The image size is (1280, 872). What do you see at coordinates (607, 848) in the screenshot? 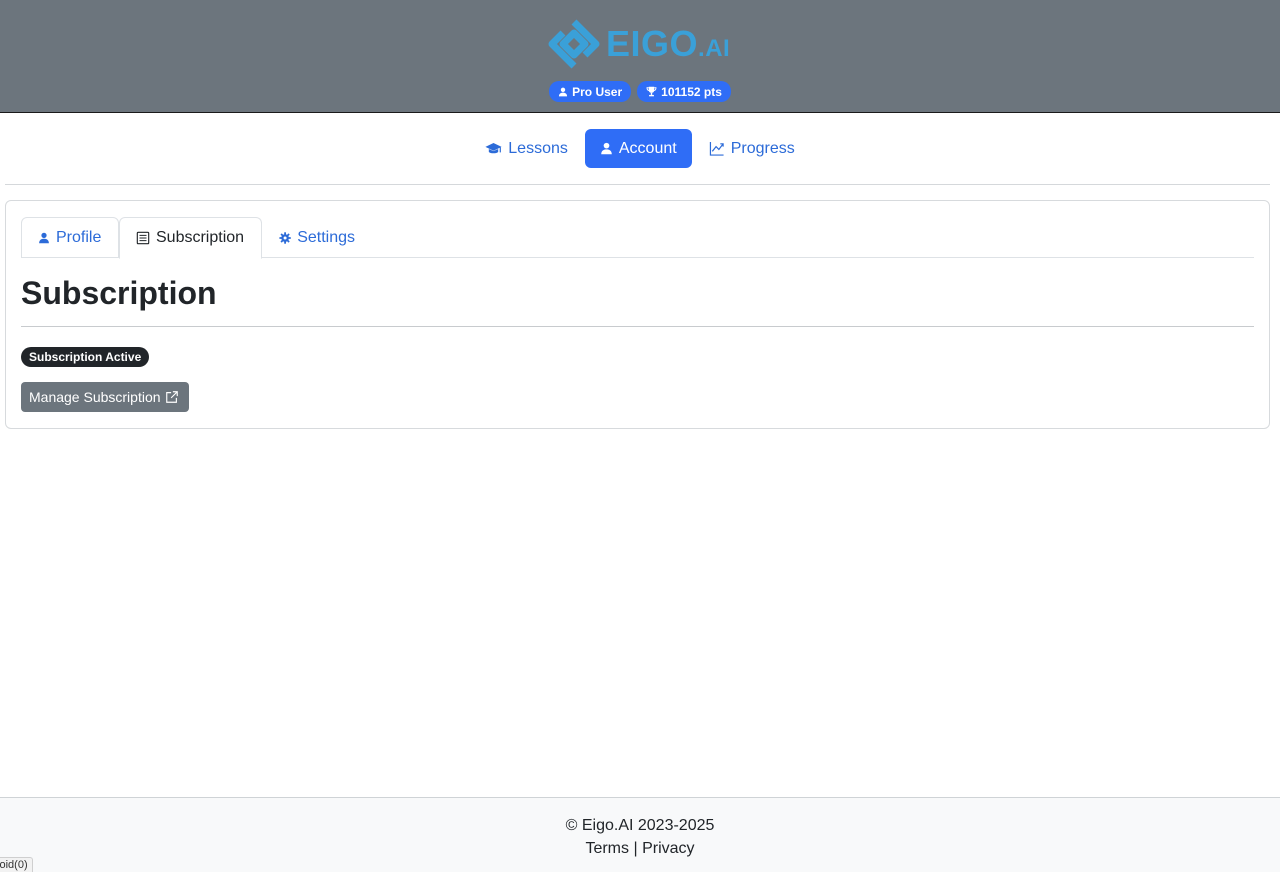
I see `terms-link: Terms` at bounding box center [607, 848].